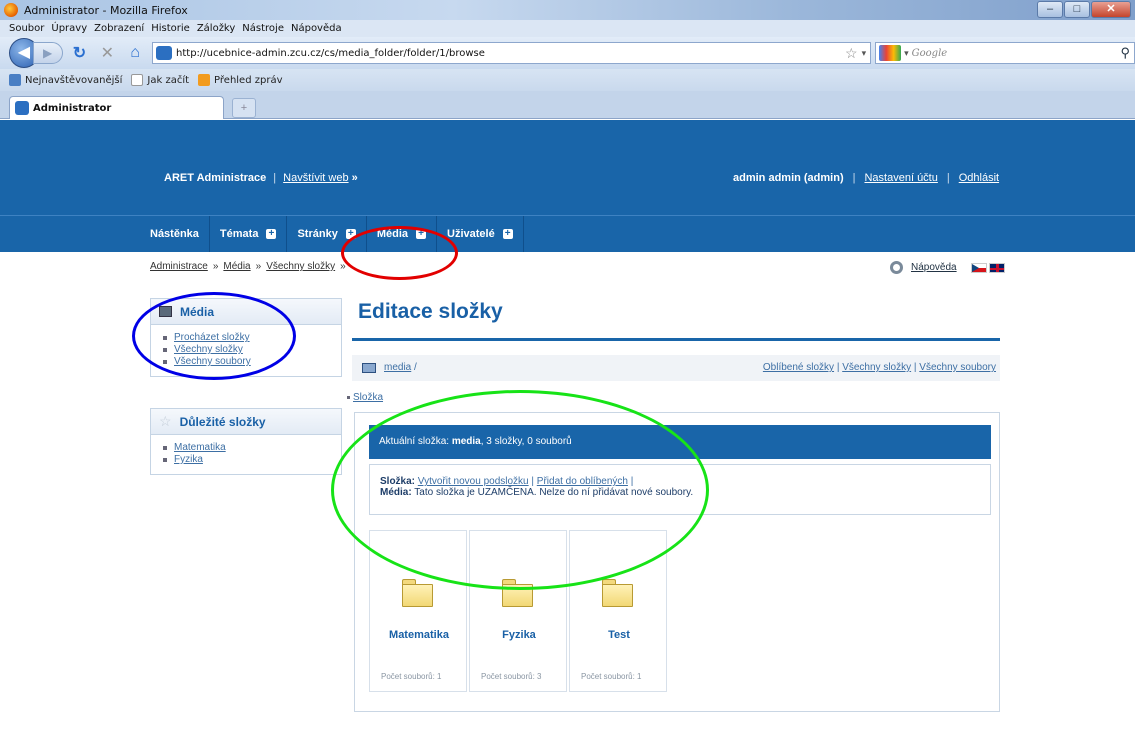  What do you see at coordinates (396, 492) in the screenshot?
I see `media-label: Média:` at bounding box center [396, 492].